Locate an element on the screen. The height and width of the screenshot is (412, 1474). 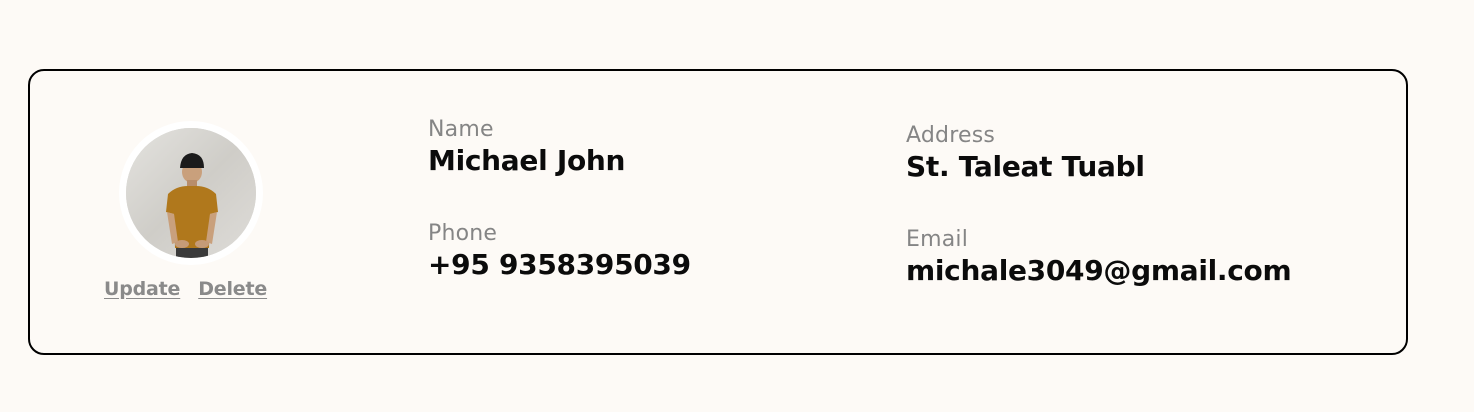
email-field: Email michale3049@gmail.com is located at coordinates (1099, 258).